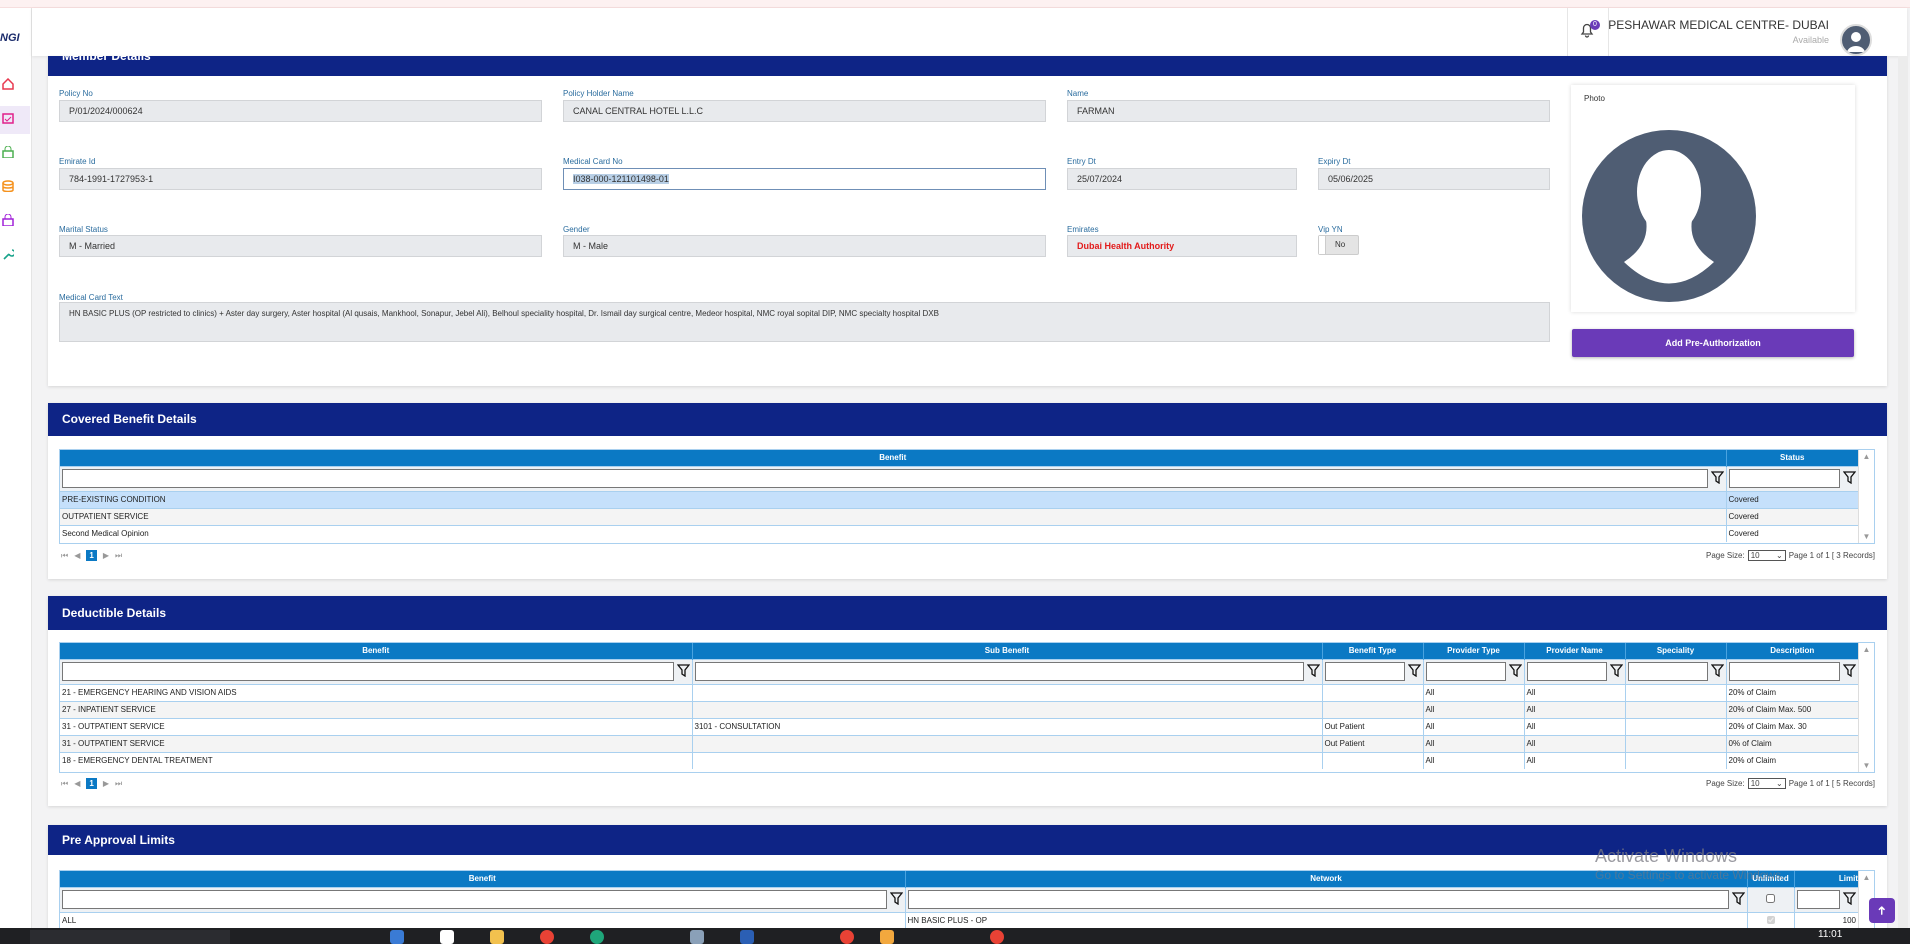 The image size is (1910, 944). Describe the element at coordinates (15, 188) in the screenshot. I see `sidebar-item-database` at that location.